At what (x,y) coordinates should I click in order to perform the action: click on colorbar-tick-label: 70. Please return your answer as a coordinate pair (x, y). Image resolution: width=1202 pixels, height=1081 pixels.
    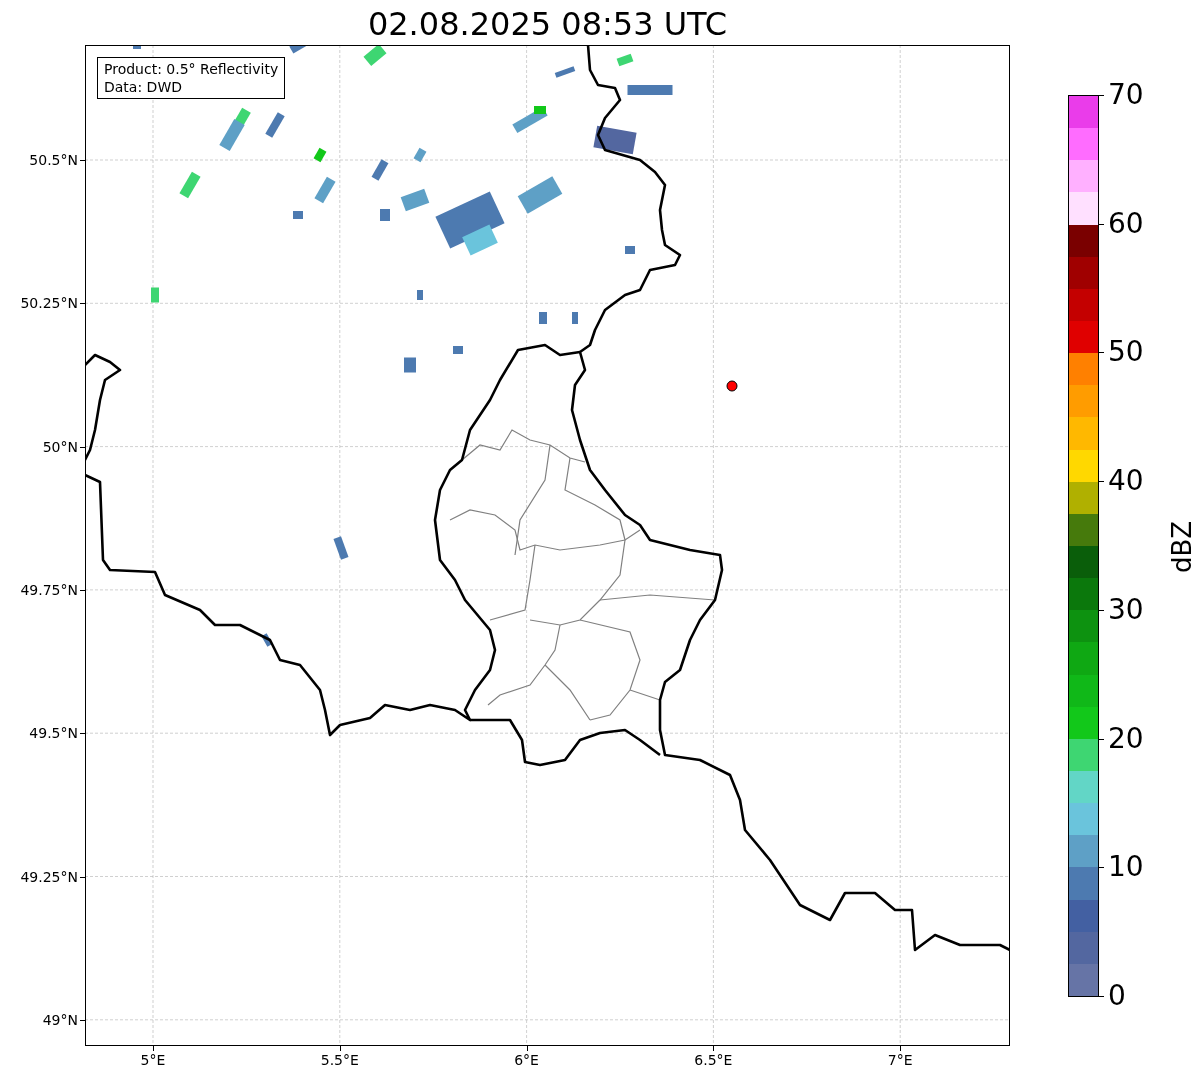
    Looking at the image, I should click on (1126, 95).